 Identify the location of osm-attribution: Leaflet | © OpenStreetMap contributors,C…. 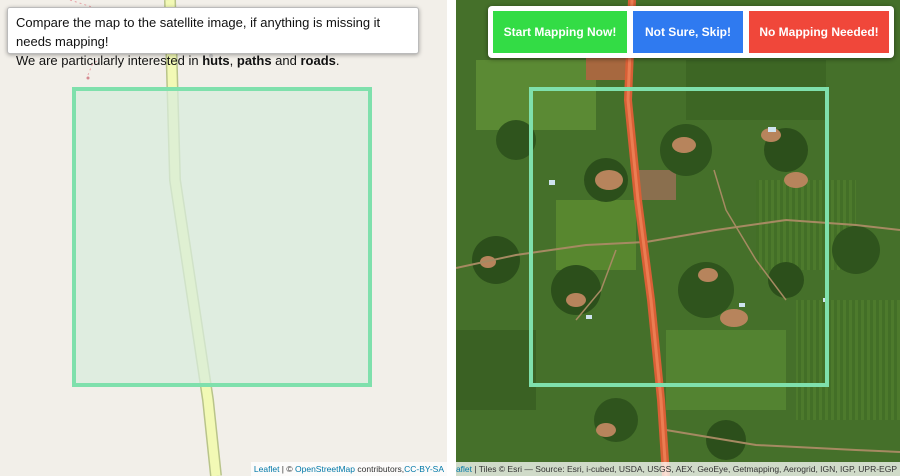
(348, 469).